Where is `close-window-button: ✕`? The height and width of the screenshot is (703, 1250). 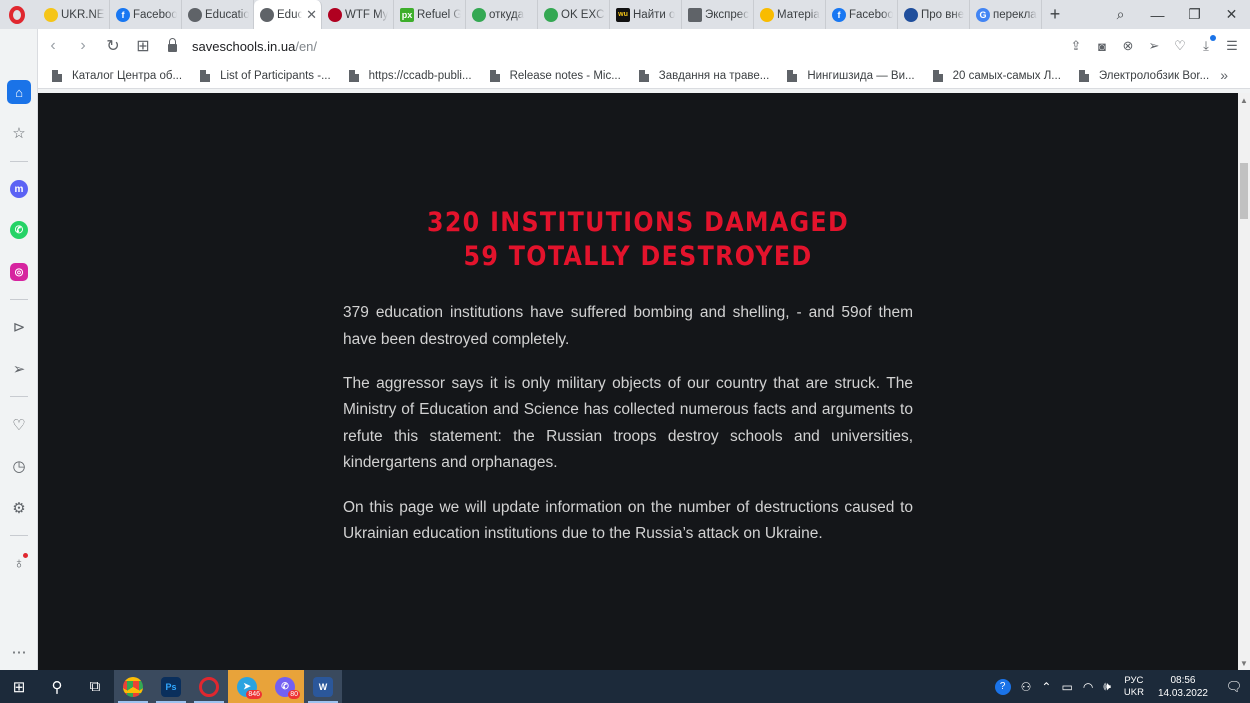
close-window-button: ✕ is located at coordinates (1231, 14).